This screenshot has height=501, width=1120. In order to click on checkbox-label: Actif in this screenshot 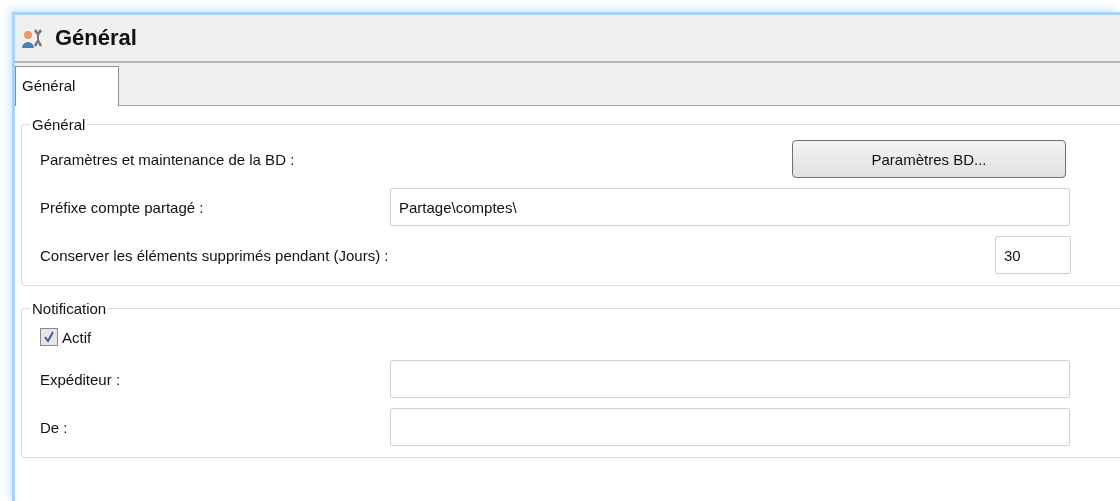, I will do `click(77, 337)`.